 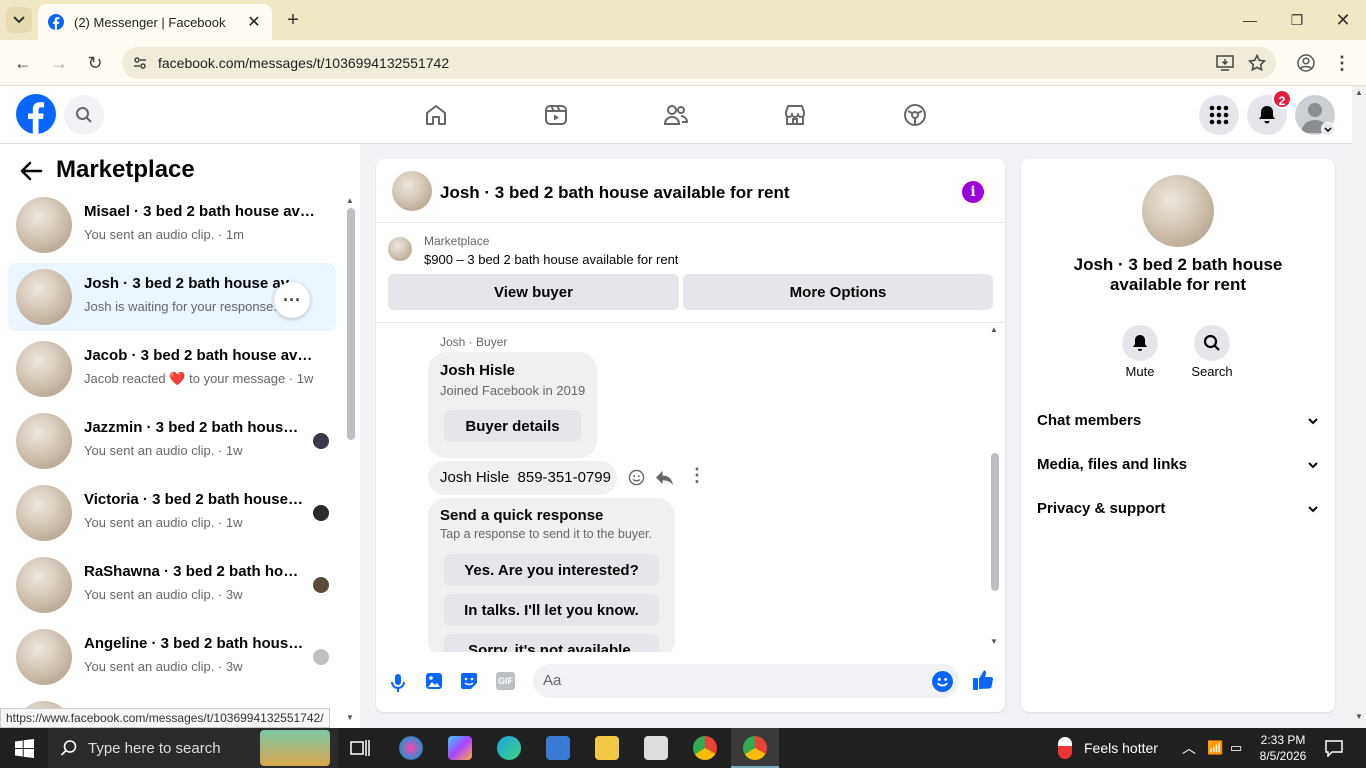 I want to click on minimize-icon: —, so click(x=1250, y=20).